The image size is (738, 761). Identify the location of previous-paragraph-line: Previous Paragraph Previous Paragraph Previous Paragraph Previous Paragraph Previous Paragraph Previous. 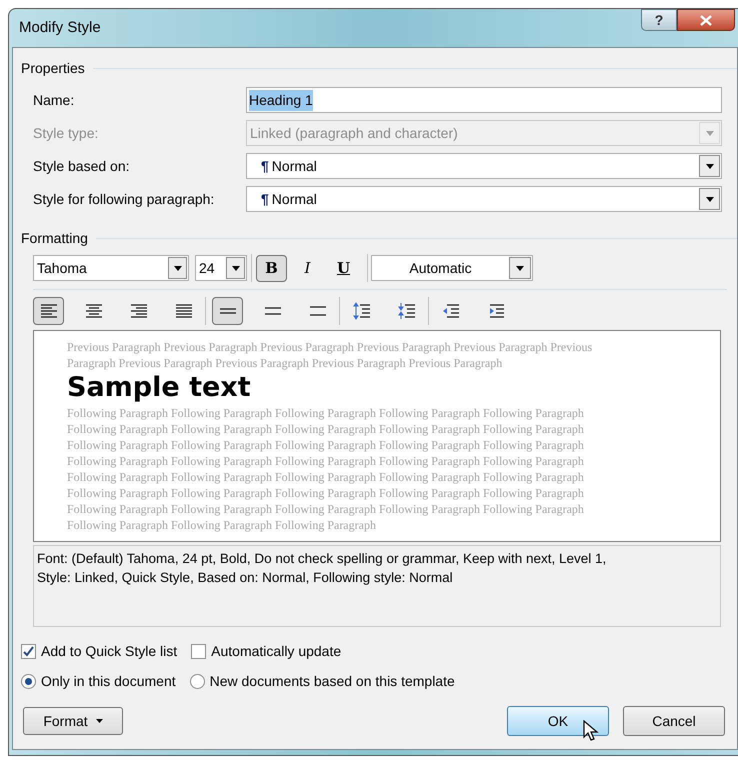
(329, 347).